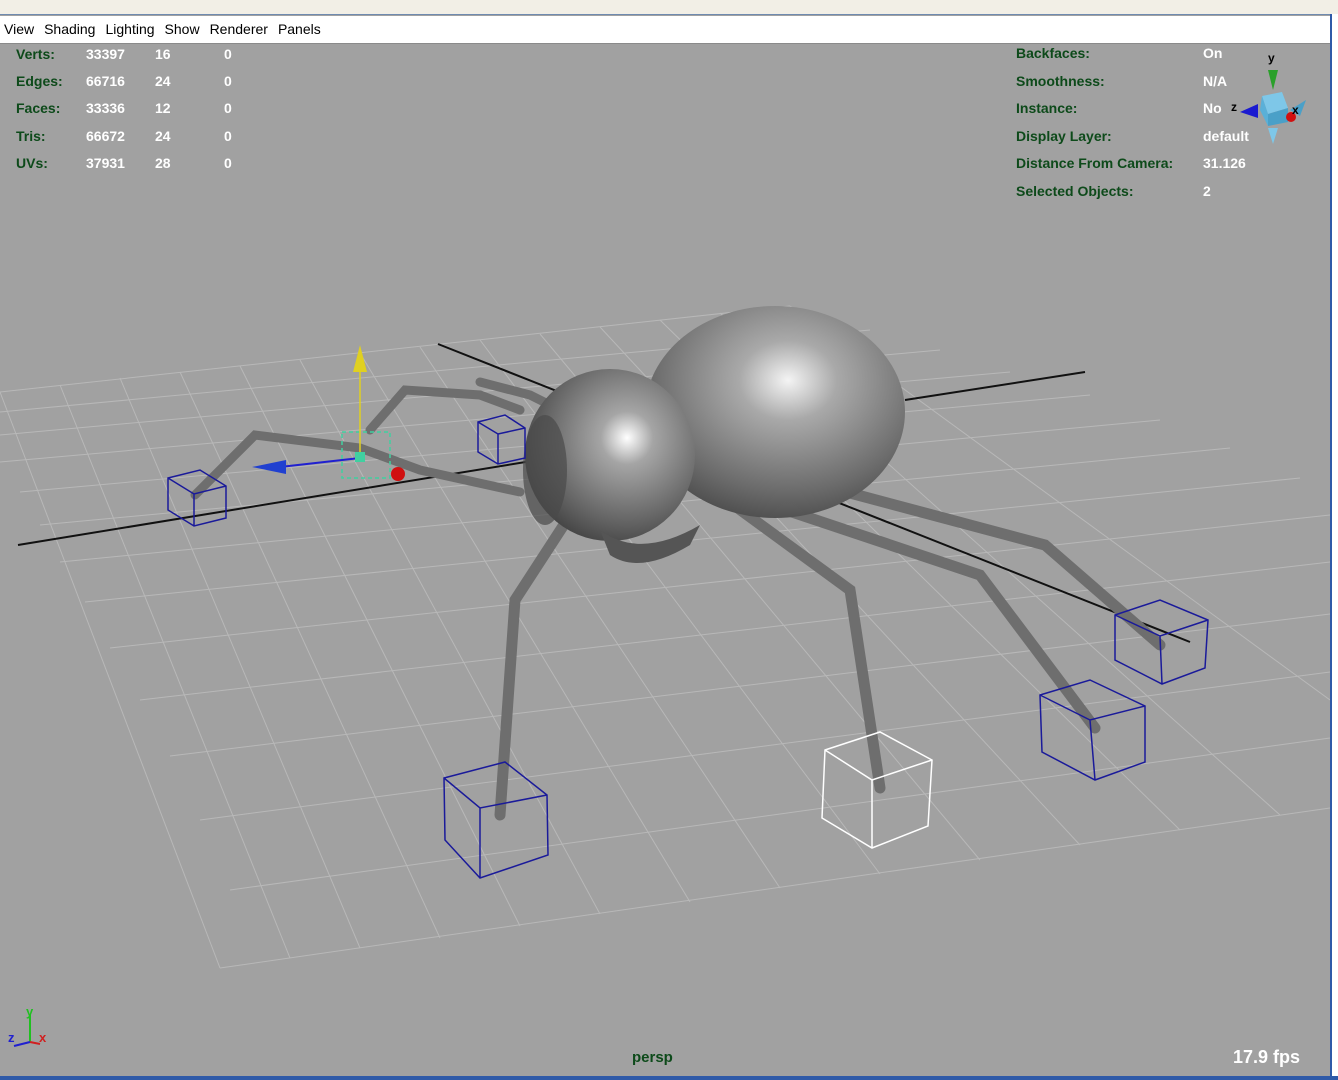 The width and height of the screenshot is (1338, 1080). What do you see at coordinates (1207, 191) in the screenshot?
I see `info-value: 2` at bounding box center [1207, 191].